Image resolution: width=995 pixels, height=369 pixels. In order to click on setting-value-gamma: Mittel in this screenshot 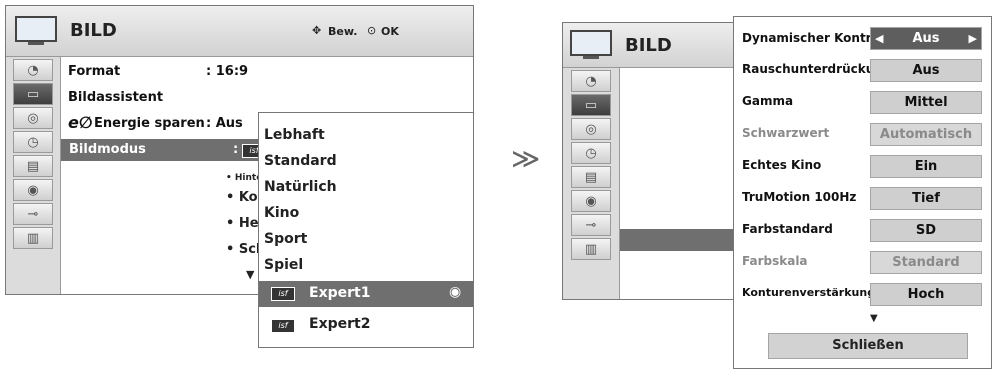, I will do `click(926, 102)`.